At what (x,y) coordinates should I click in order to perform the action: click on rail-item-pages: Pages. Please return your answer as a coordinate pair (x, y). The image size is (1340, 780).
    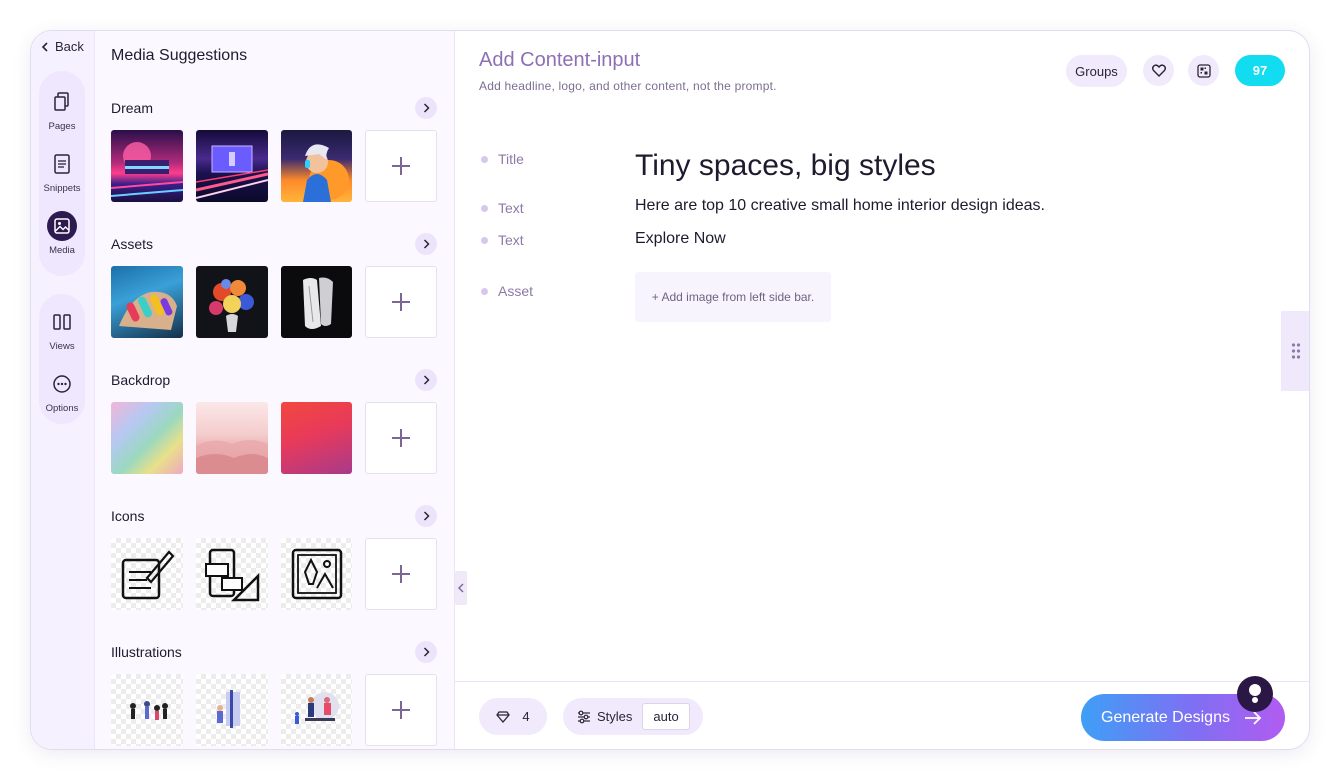
    Looking at the image, I should click on (62, 109).